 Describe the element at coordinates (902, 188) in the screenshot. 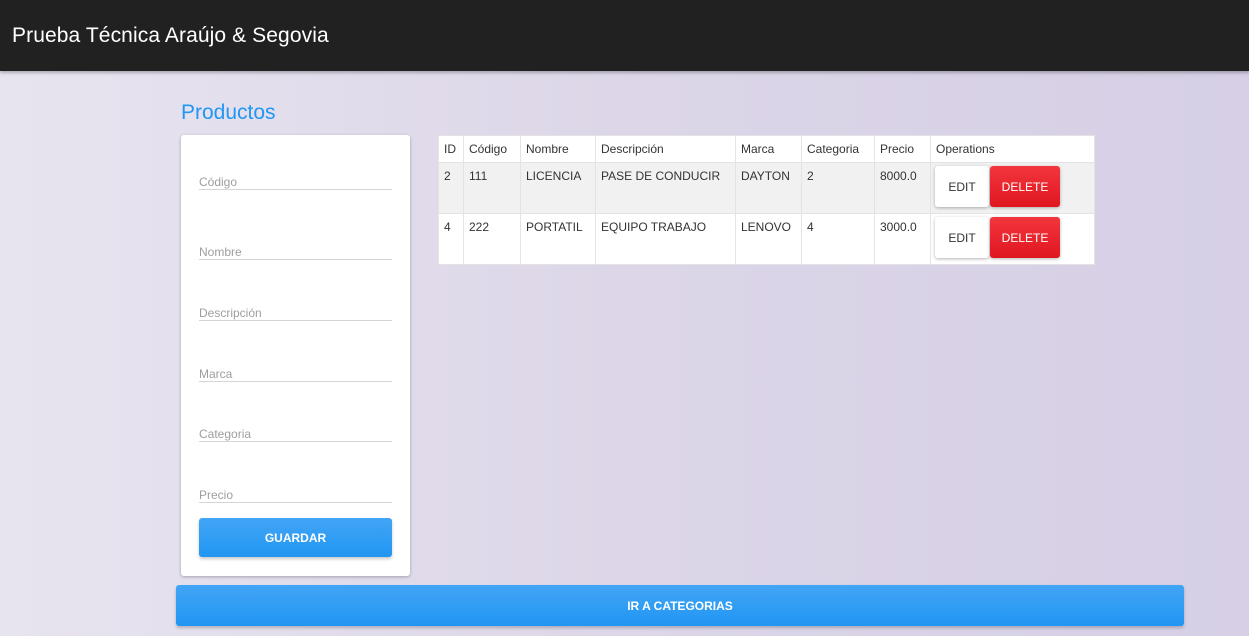

I see `cell-precio: 8000.0` at that location.